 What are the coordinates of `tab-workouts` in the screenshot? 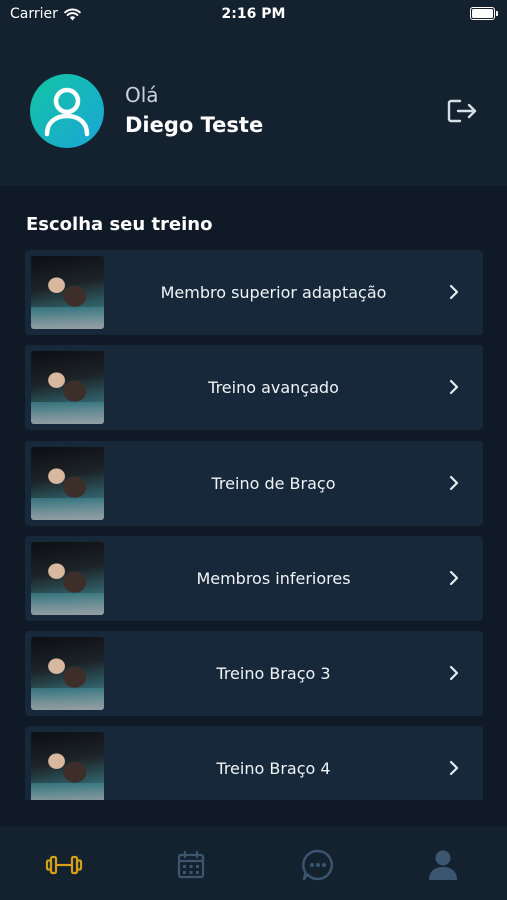 It's located at (64, 865).